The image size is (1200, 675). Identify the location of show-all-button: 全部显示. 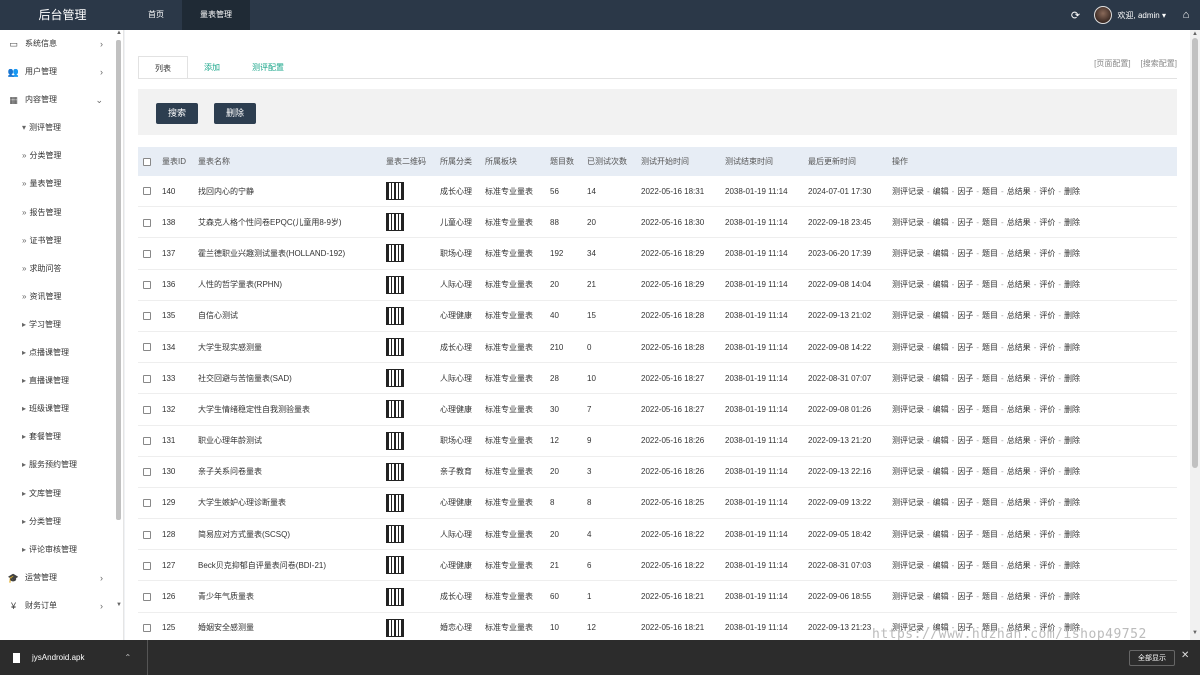
(1152, 658).